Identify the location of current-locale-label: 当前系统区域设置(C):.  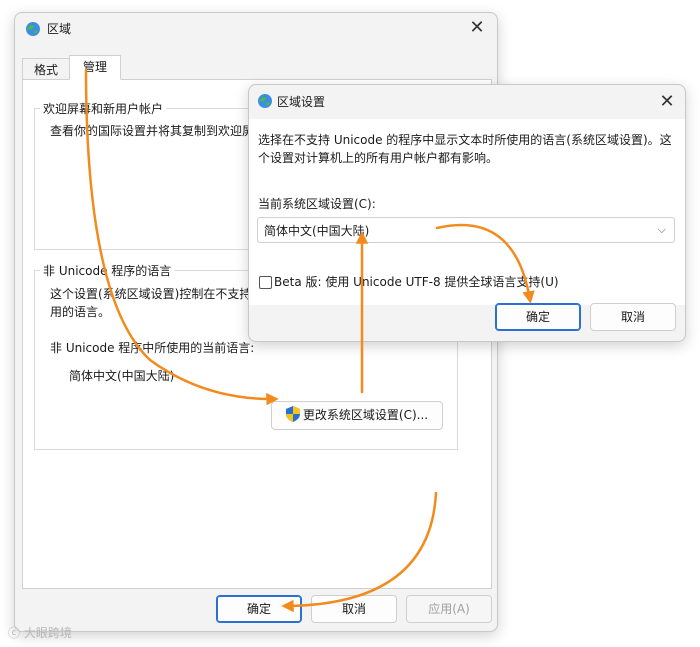
(317, 204).